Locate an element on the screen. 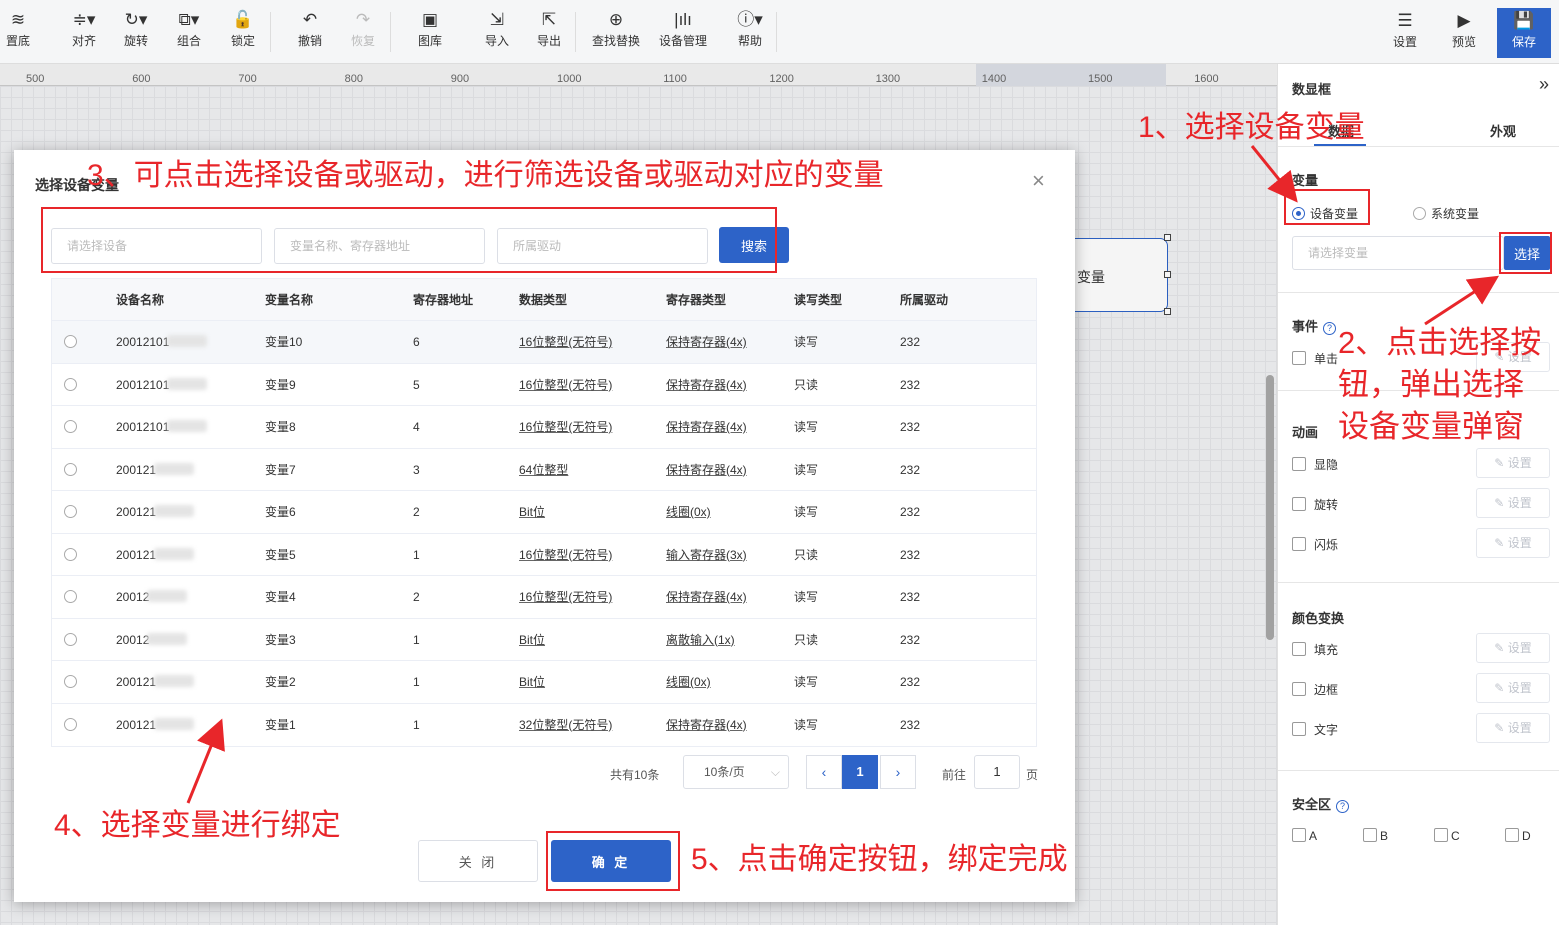 This screenshot has height=925, width=1559. close-button: 关 闭 is located at coordinates (478, 861).